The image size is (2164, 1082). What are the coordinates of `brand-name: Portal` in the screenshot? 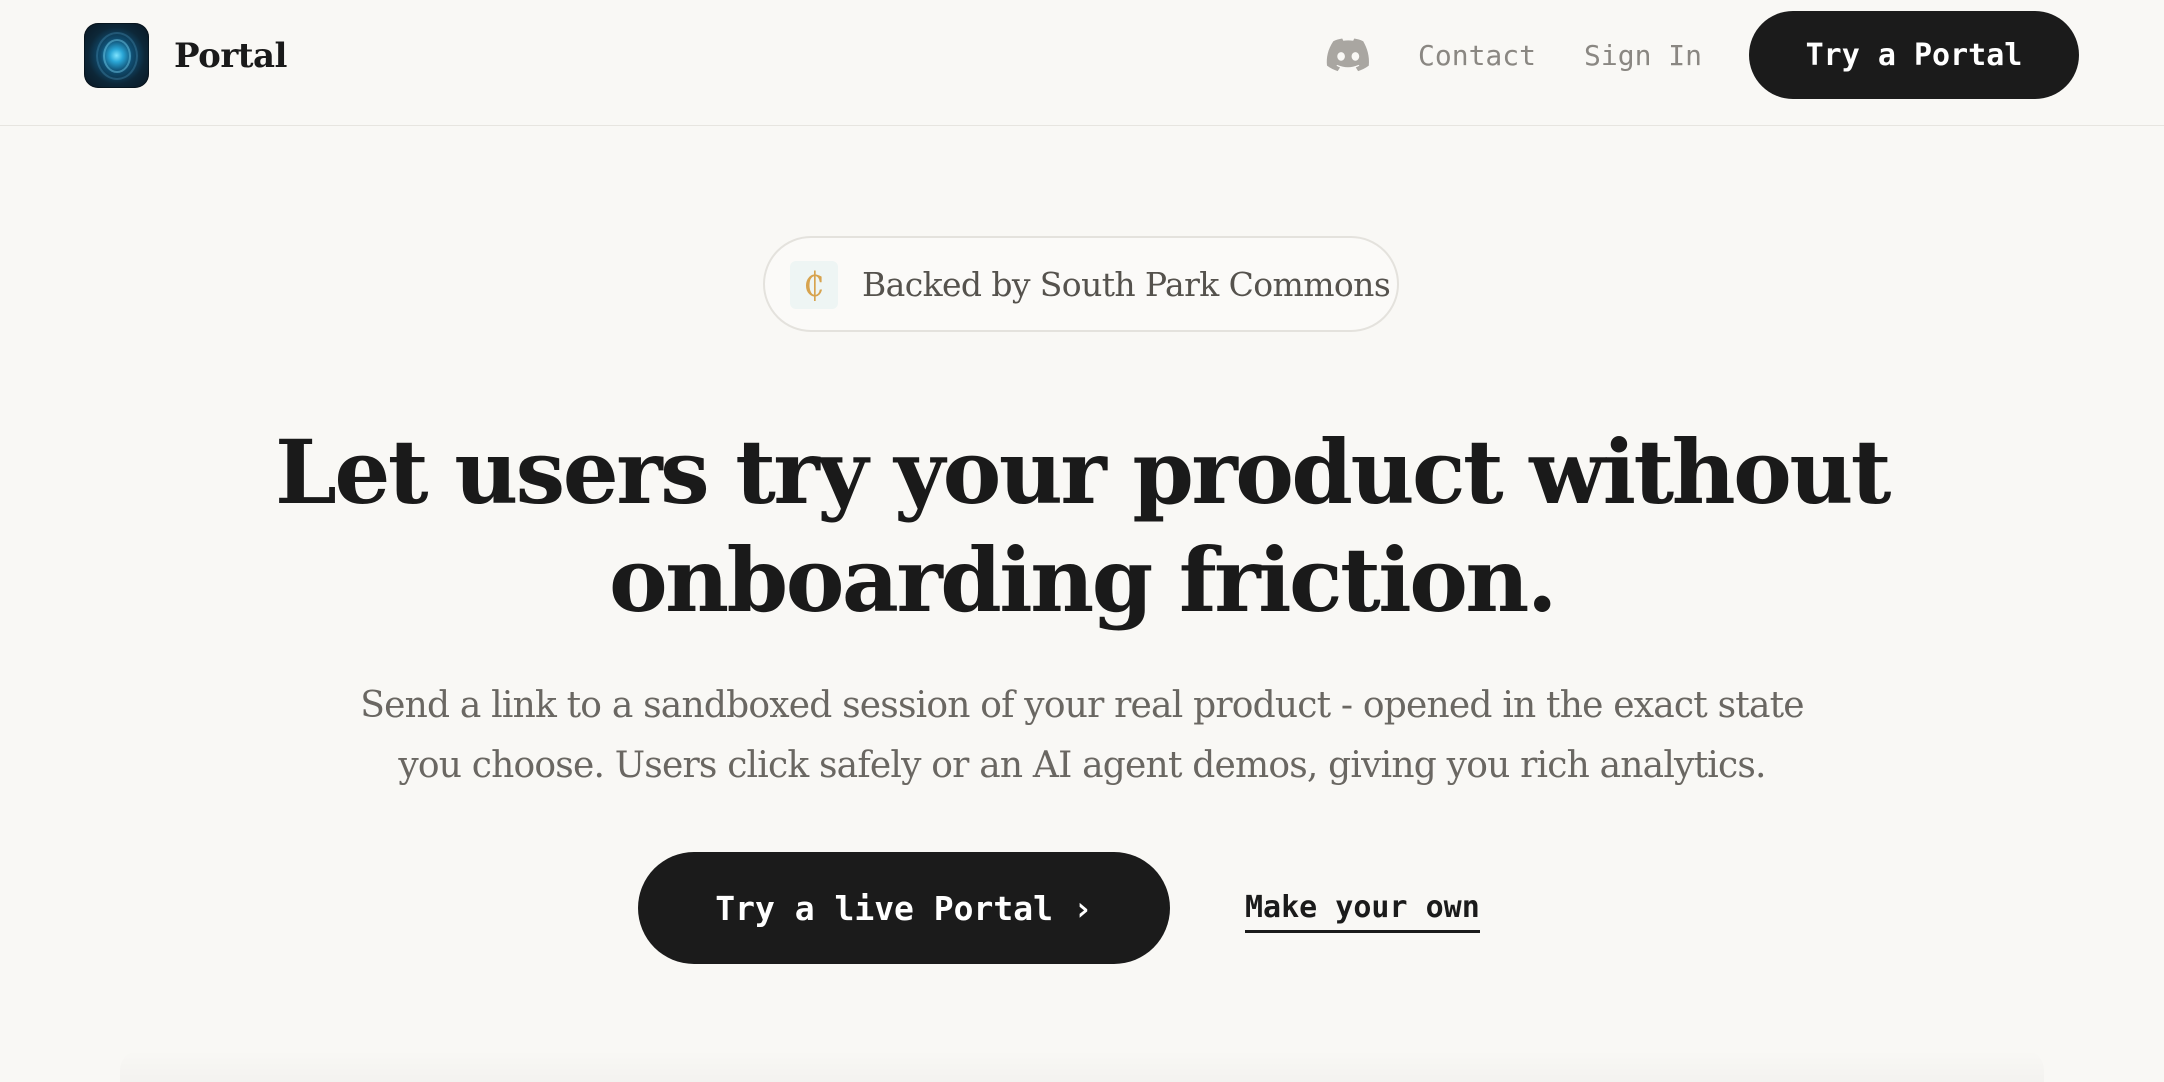 It's located at (230, 56).